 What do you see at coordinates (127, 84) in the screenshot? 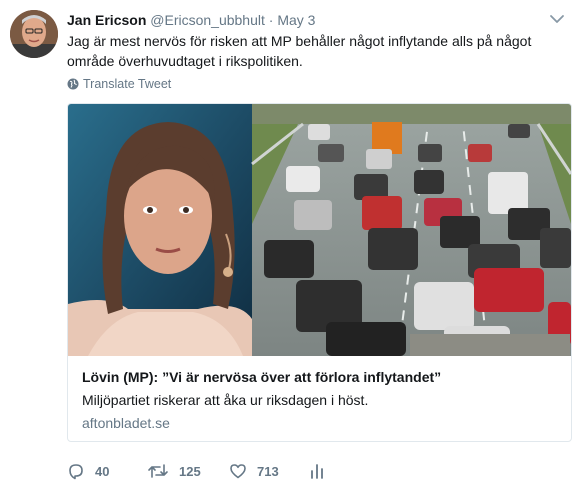
I see `translate-label: Translate Tweet` at bounding box center [127, 84].